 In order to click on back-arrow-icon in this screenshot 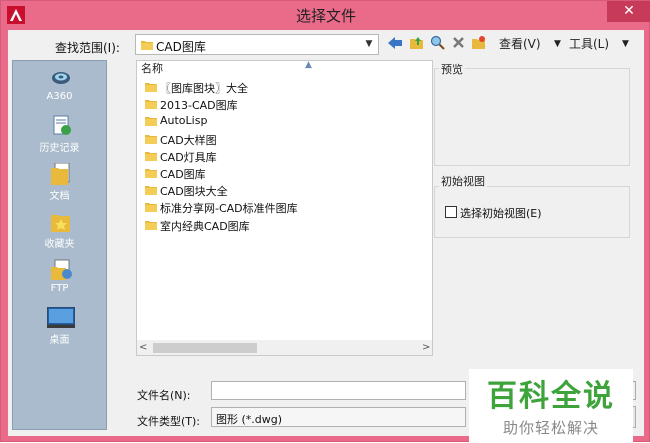, I will do `click(395, 44)`.